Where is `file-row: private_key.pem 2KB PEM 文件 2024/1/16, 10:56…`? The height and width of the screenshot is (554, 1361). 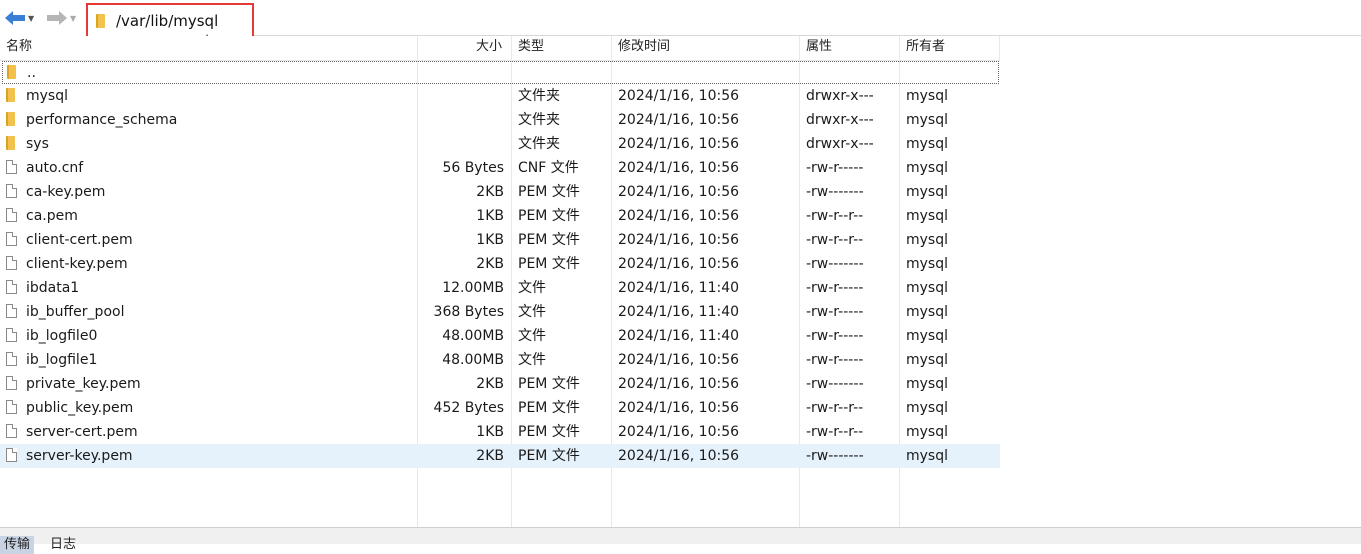
file-row: private_key.pem 2KB PEM 文件 2024/1/16, 10:56… is located at coordinates (500, 384).